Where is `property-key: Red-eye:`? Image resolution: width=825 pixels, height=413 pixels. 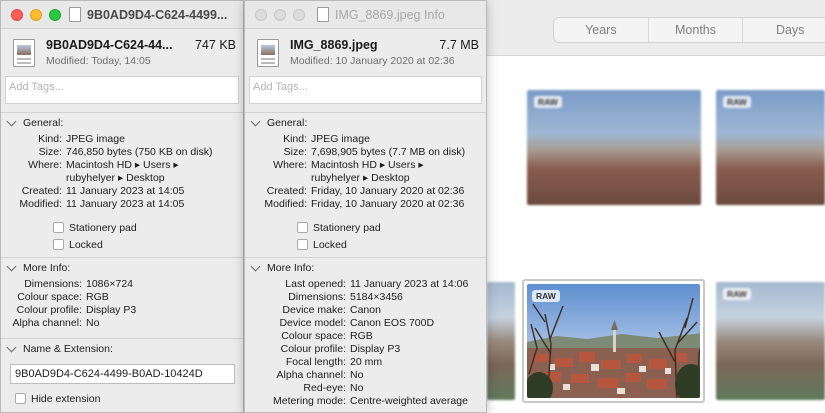 property-key: Red-eye: is located at coordinates (324, 388).